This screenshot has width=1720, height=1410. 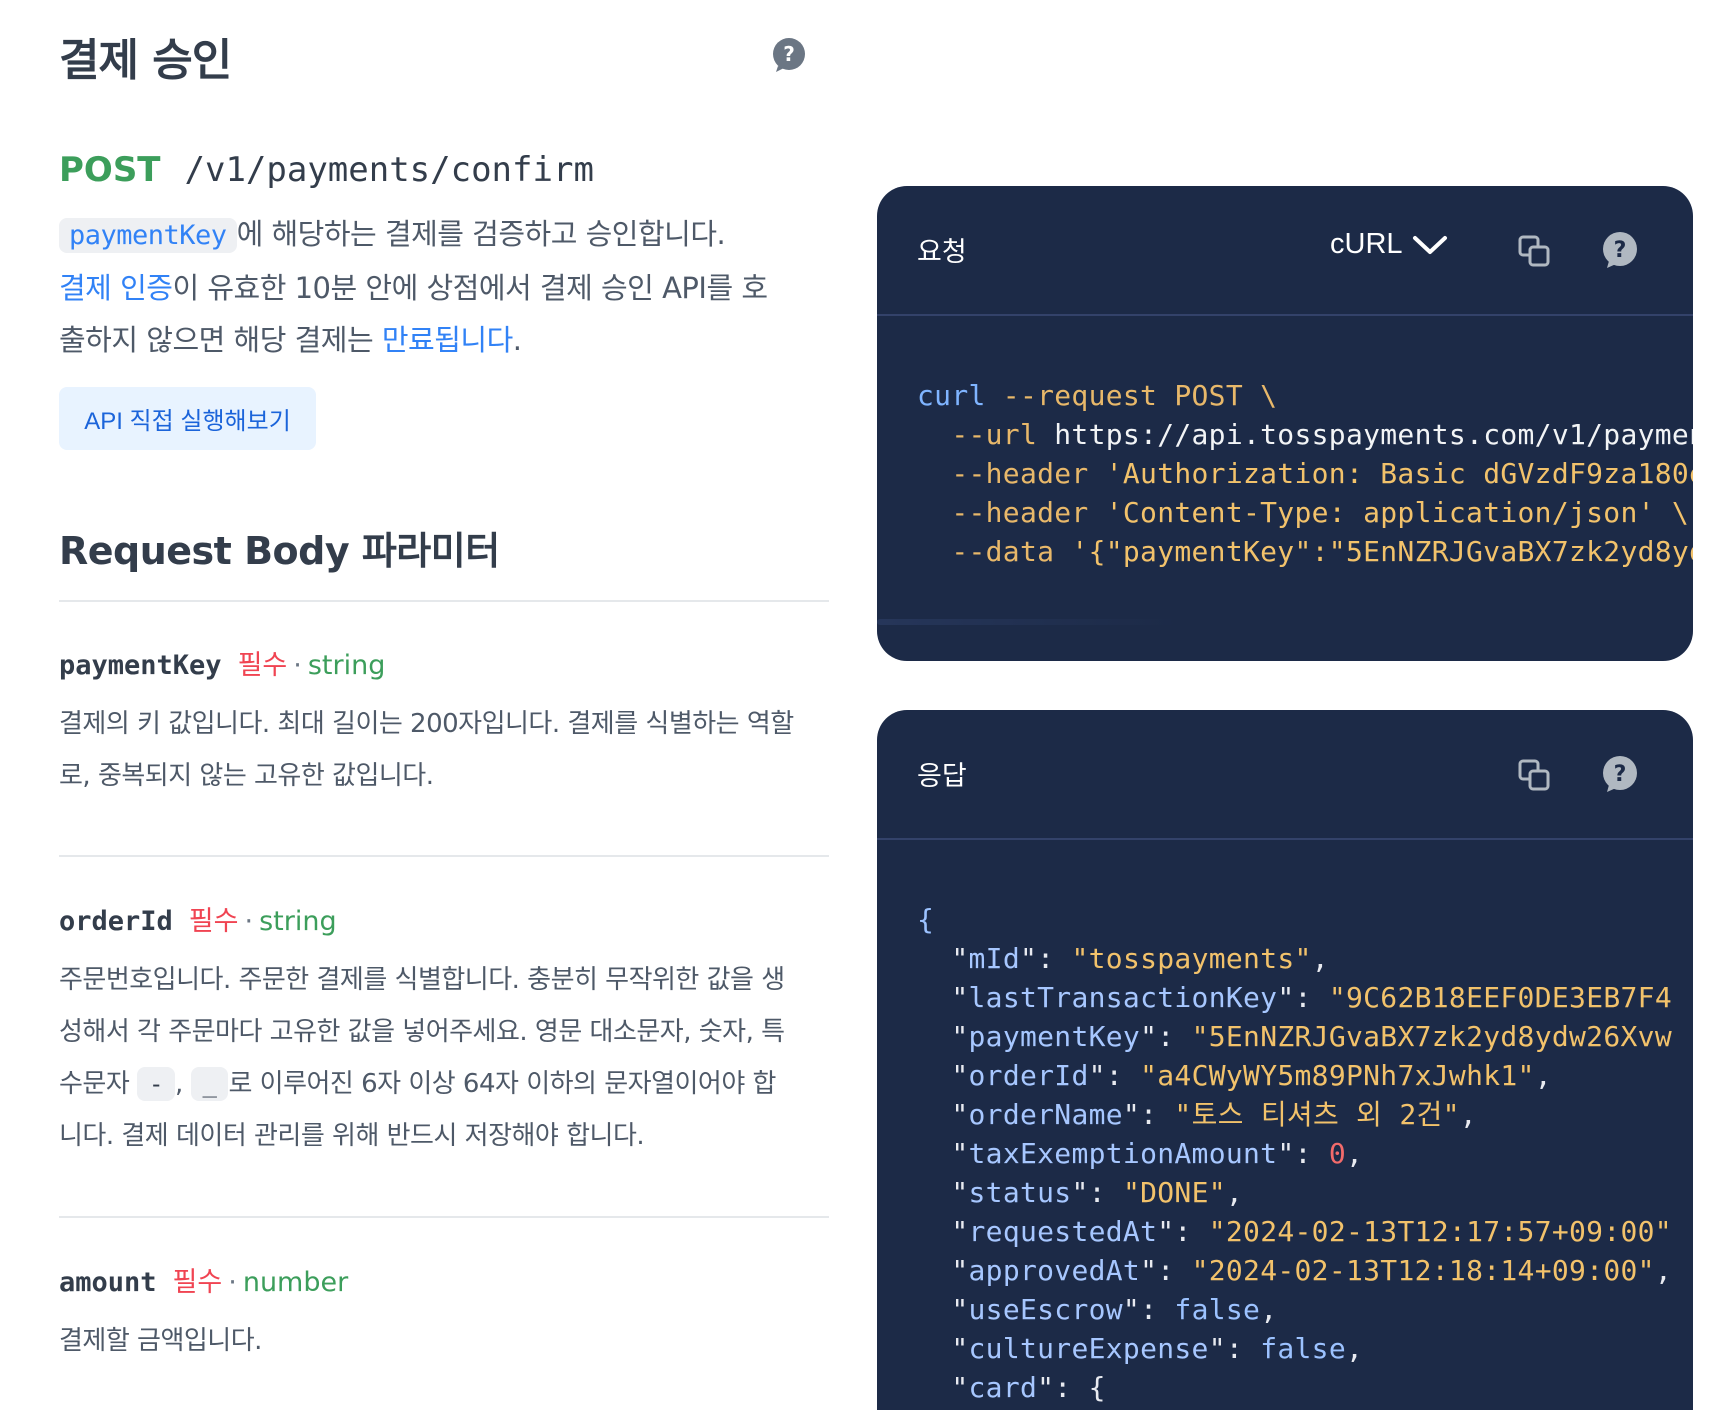 I want to click on json-key: status, so click(x=1020, y=1192).